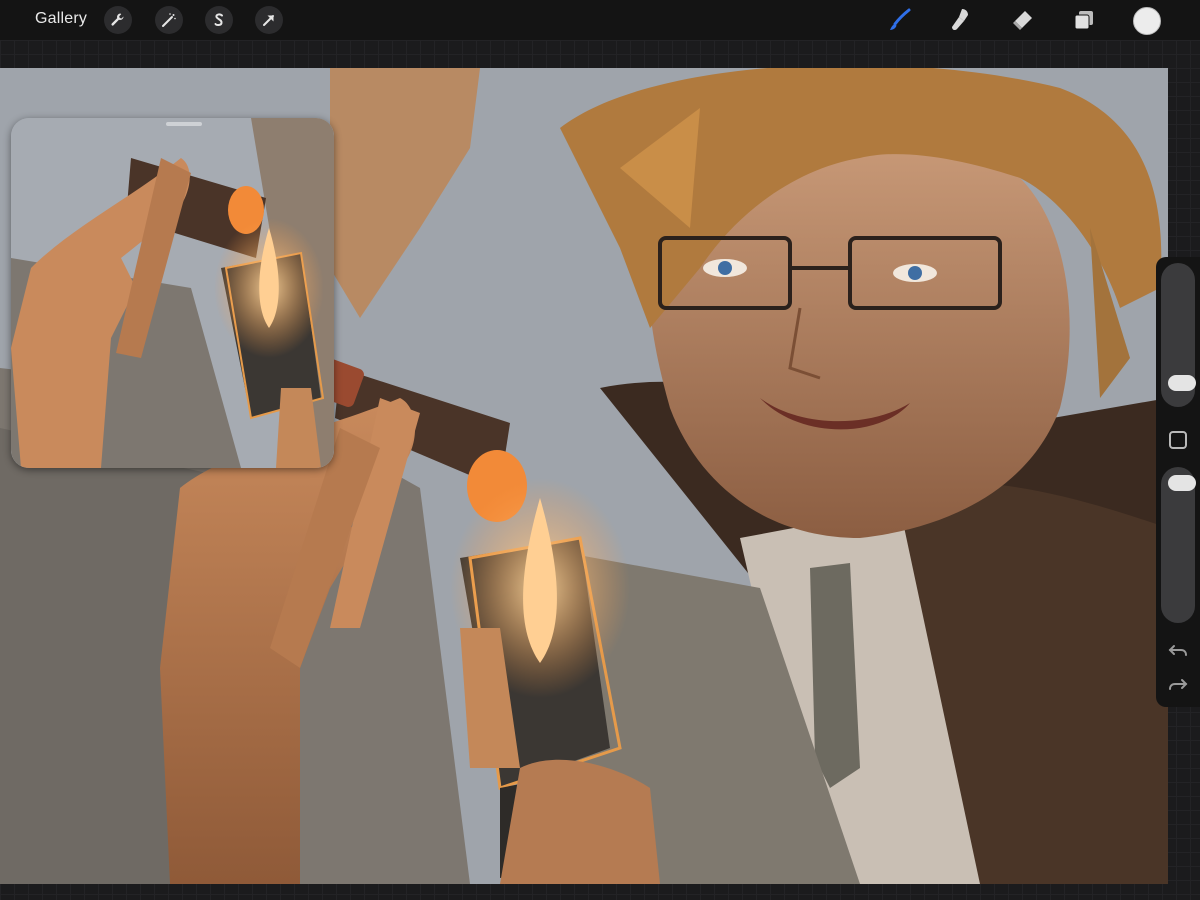 The height and width of the screenshot is (900, 1200). I want to click on brush-size-thumb, so click(1182, 383).